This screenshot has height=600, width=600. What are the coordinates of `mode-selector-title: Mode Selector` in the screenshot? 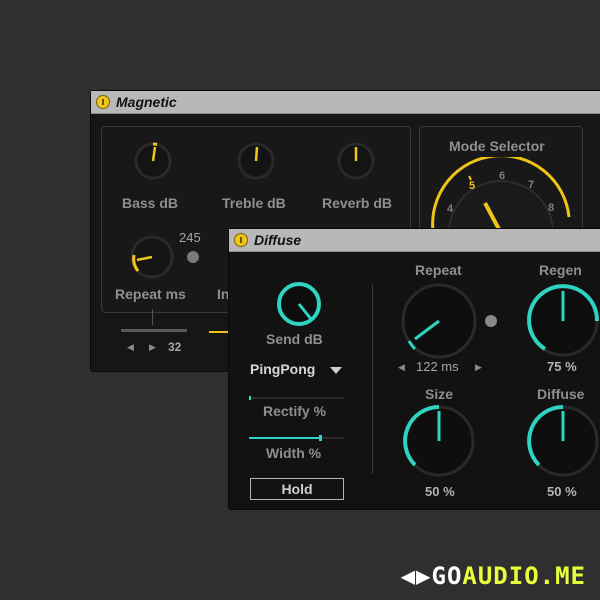 It's located at (497, 146).